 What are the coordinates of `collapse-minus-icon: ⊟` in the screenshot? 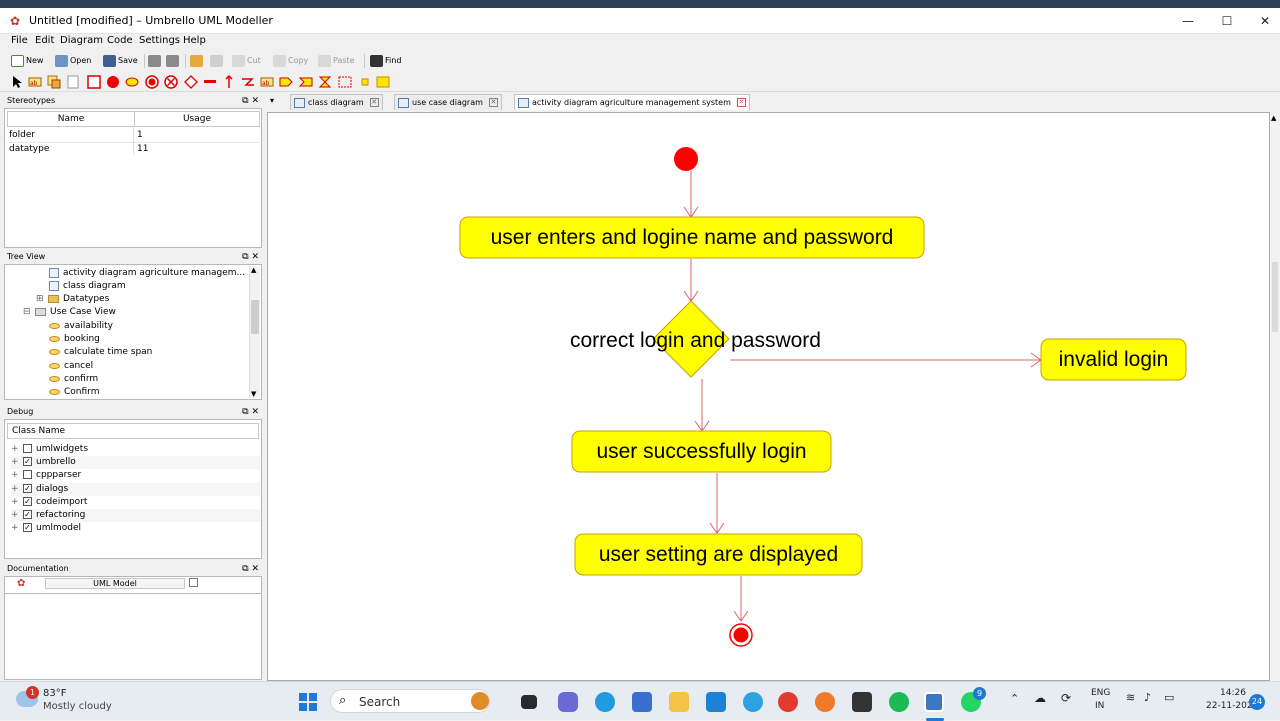 It's located at (27, 312).